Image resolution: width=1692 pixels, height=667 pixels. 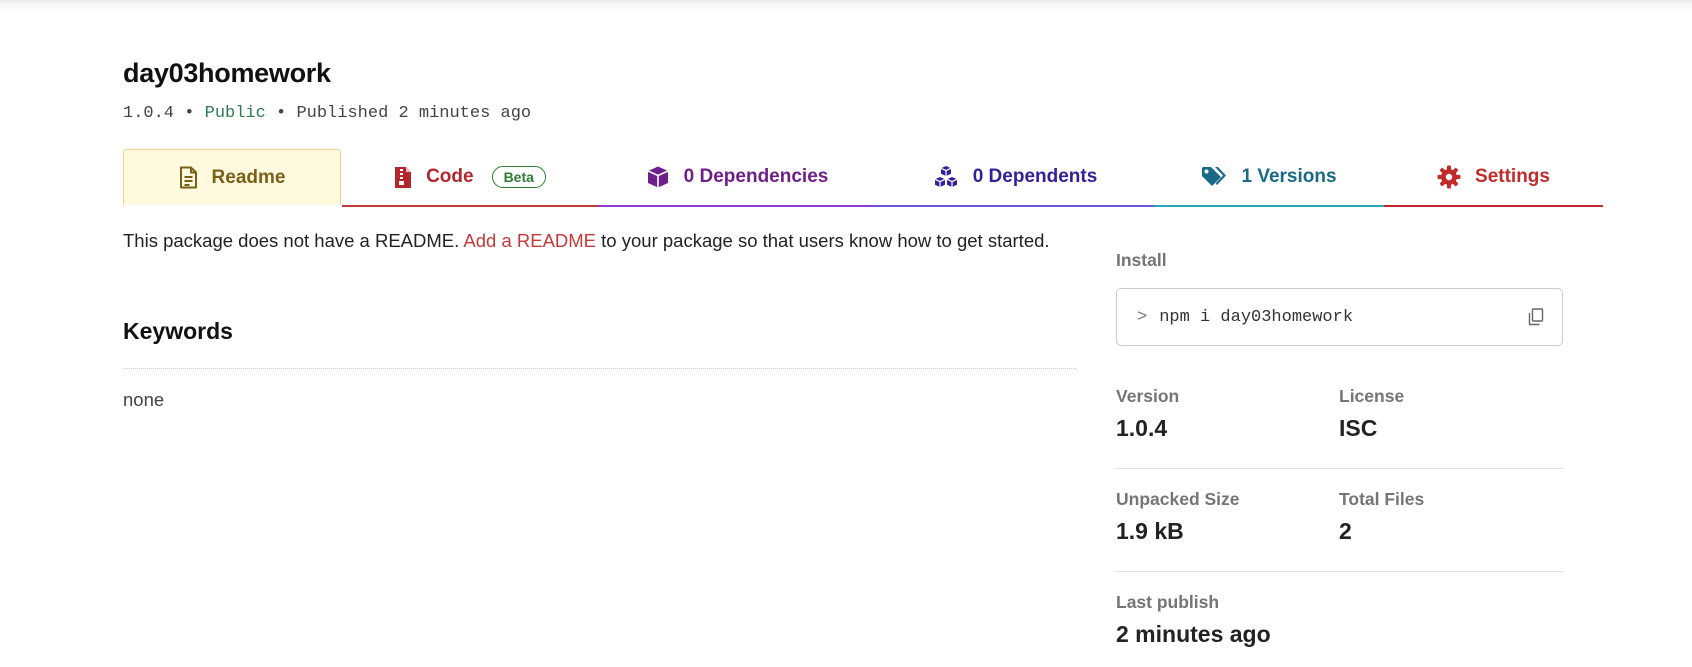 I want to click on unpacked-size-stat: Unpacked Size 1.9 kB, so click(x=1221, y=517).